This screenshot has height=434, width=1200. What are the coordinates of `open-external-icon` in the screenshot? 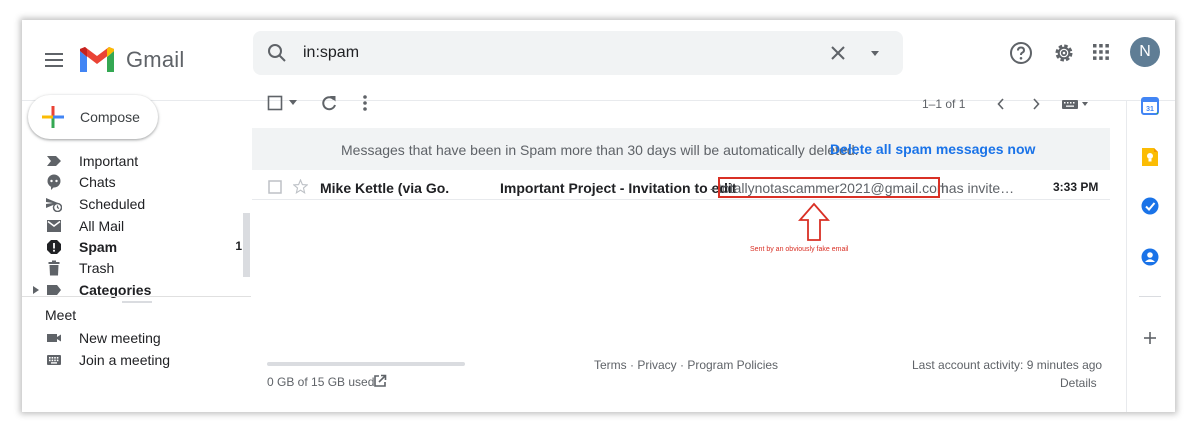 It's located at (380, 381).